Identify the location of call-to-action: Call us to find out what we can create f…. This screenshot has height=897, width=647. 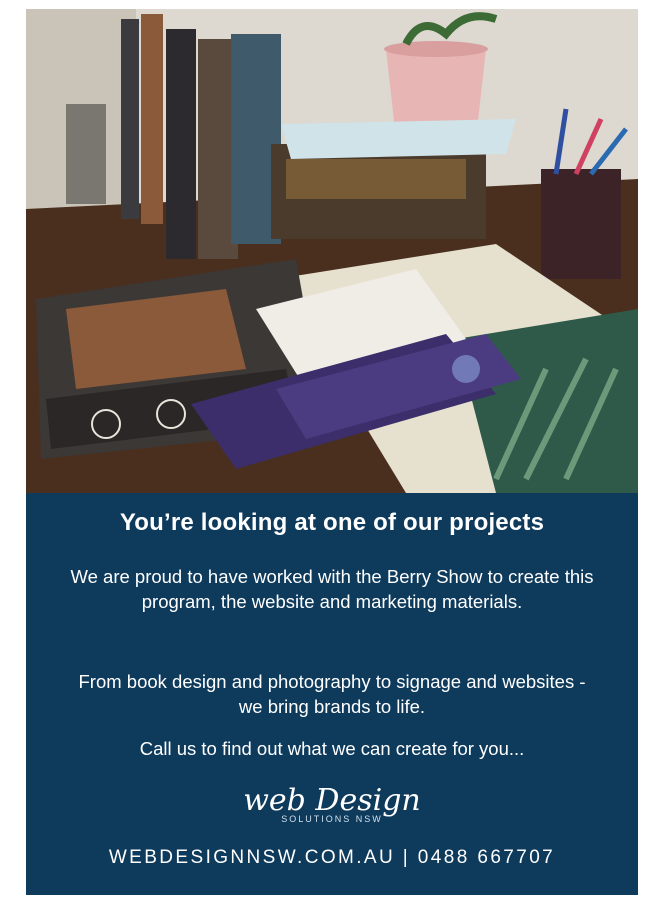
(332, 748).